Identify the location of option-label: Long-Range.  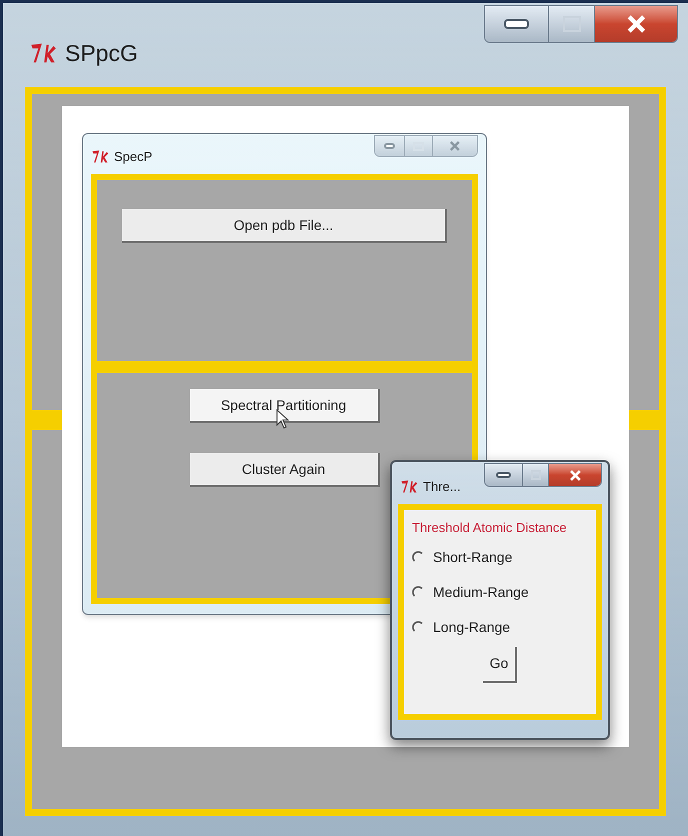
(471, 627).